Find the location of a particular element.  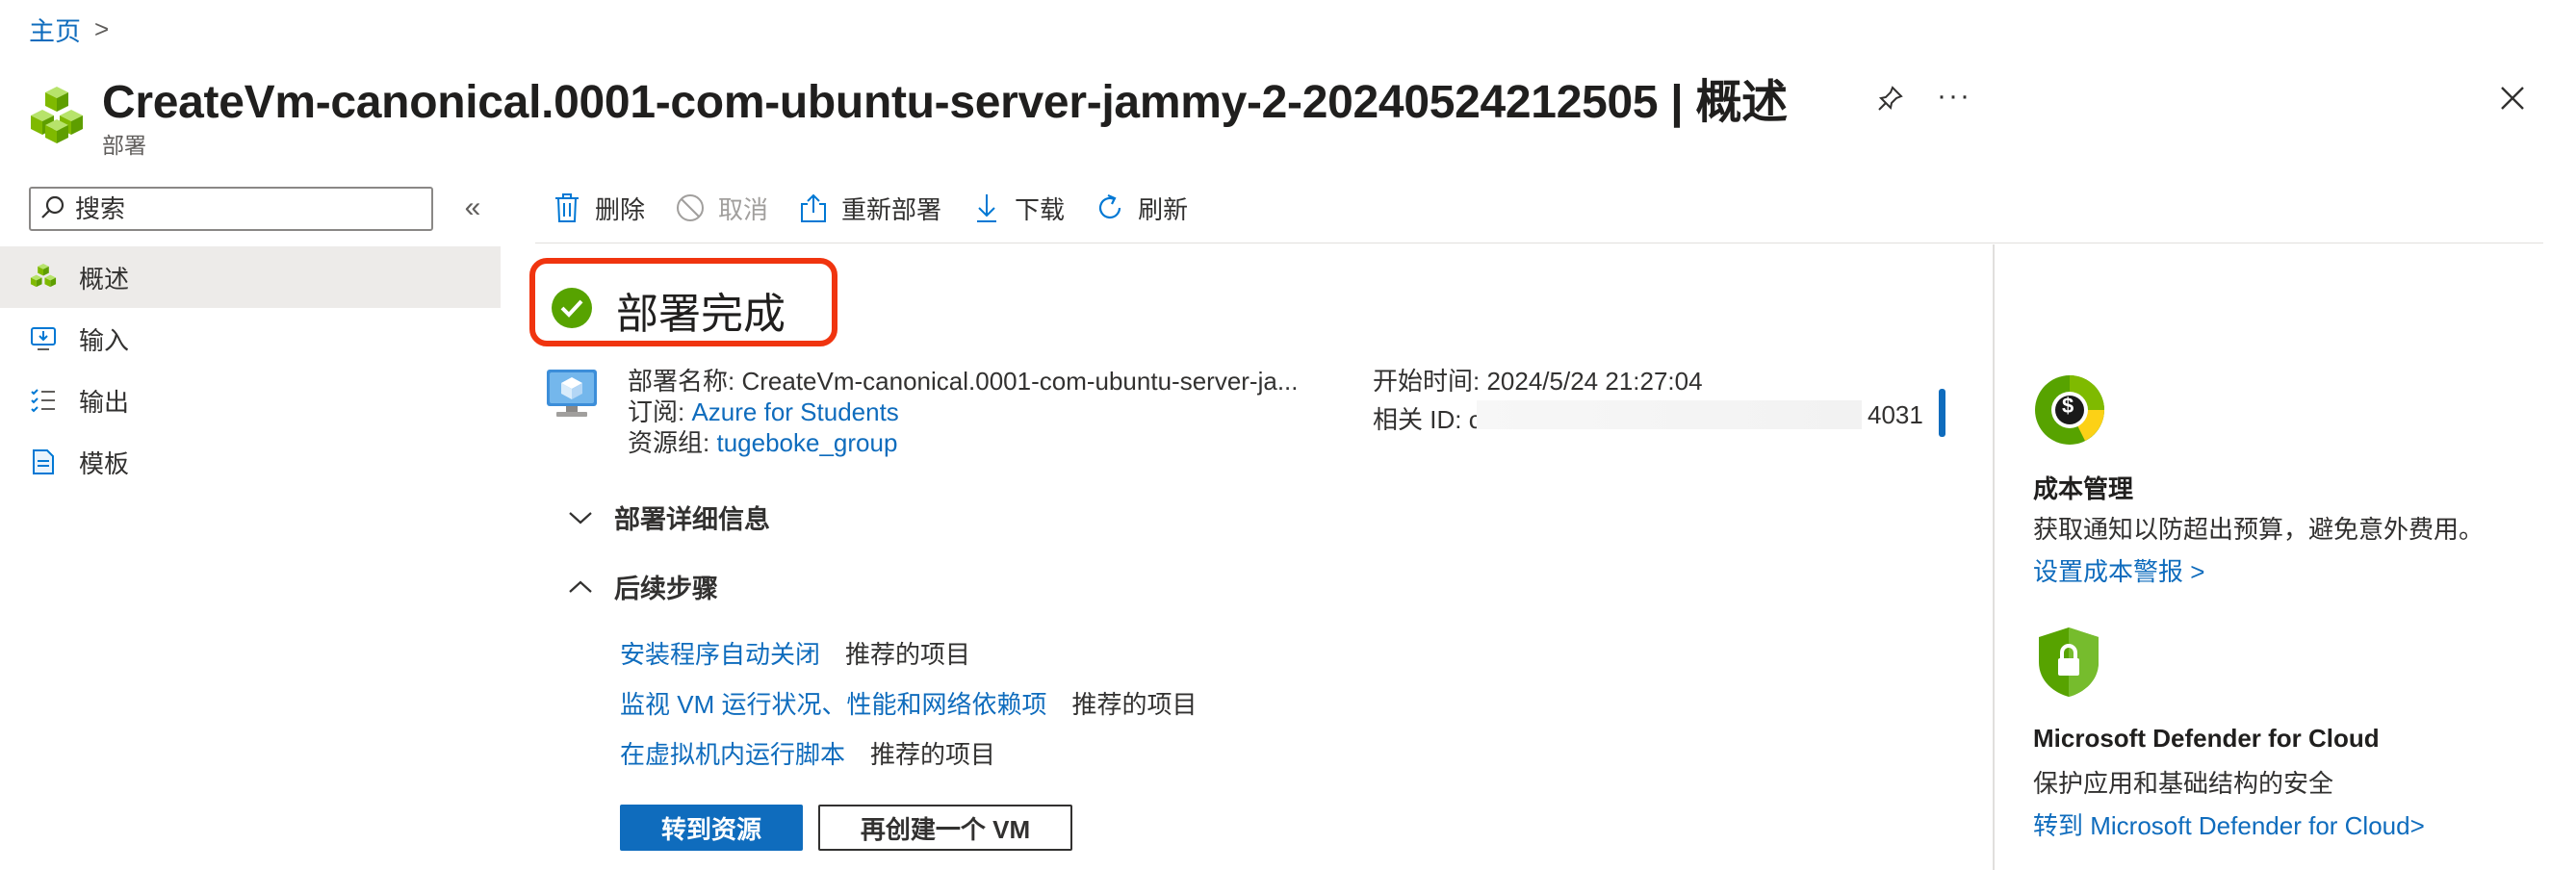

go-to-resource-button: 转到资源 is located at coordinates (712, 828).